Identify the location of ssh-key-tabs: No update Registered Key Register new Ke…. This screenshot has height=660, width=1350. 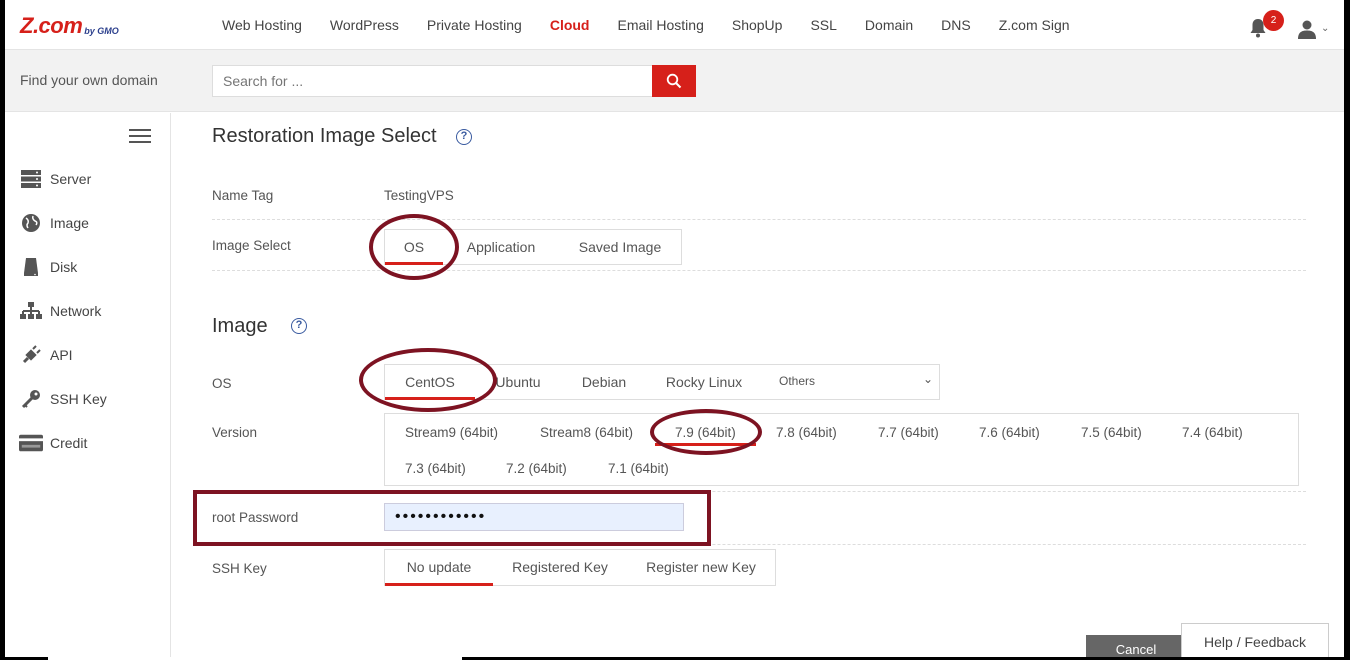
(580, 567).